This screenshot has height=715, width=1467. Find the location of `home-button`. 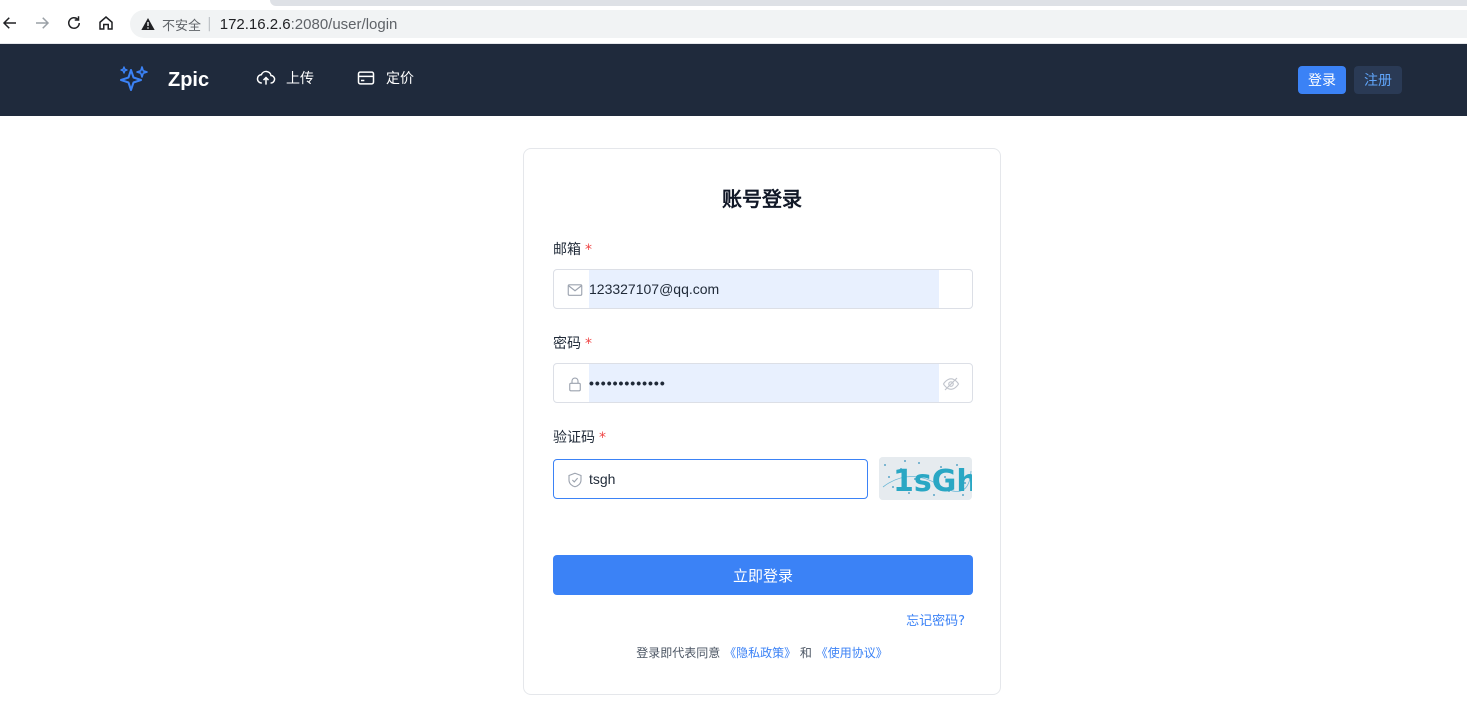

home-button is located at coordinates (106, 23).